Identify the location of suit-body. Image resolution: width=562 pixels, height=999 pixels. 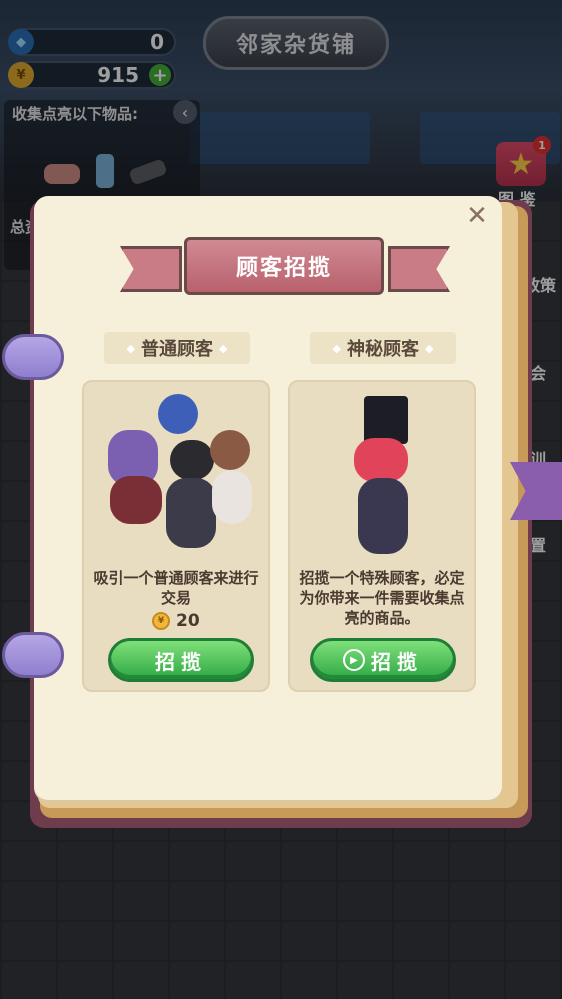
(191, 513).